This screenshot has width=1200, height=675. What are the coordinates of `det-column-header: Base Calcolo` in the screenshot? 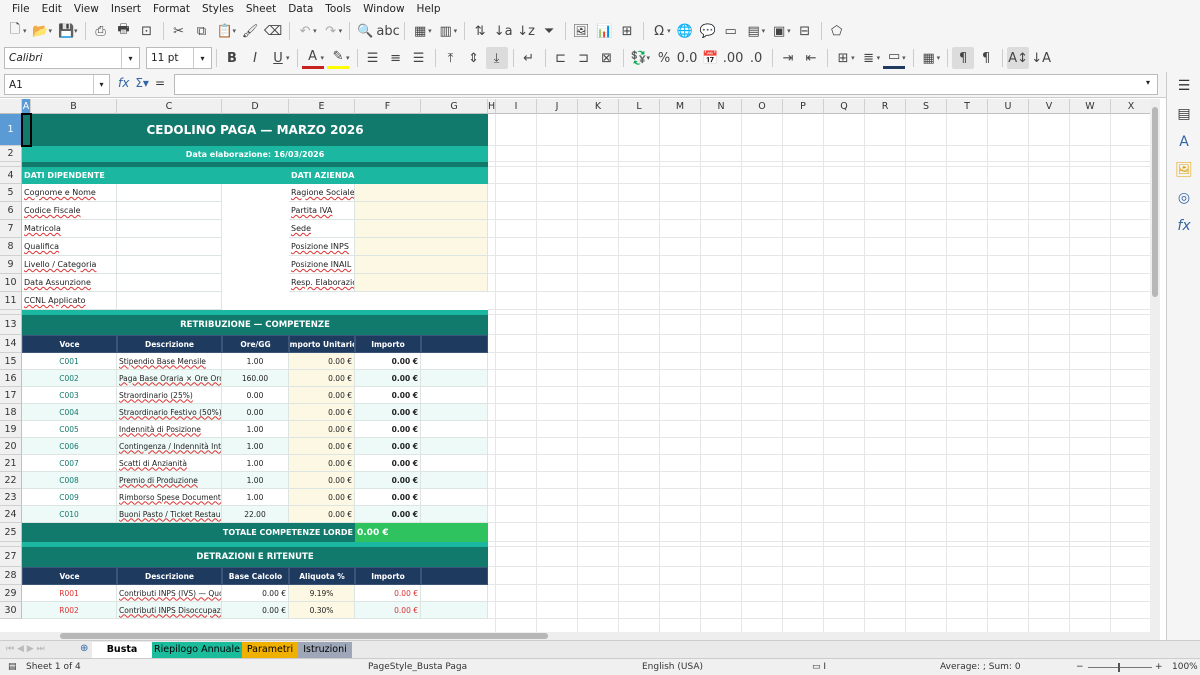 It's located at (255, 576).